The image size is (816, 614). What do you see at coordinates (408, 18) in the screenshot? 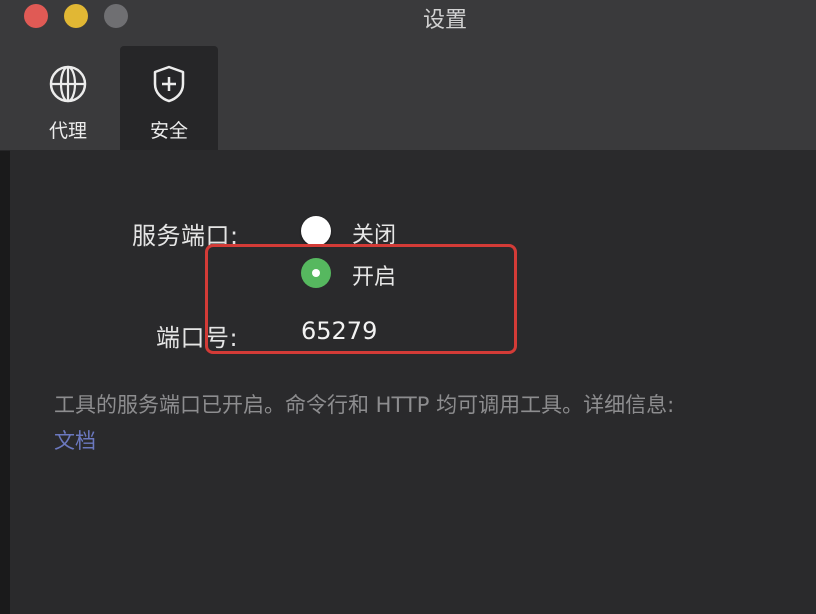
I see `title-bar: 设置` at bounding box center [408, 18].